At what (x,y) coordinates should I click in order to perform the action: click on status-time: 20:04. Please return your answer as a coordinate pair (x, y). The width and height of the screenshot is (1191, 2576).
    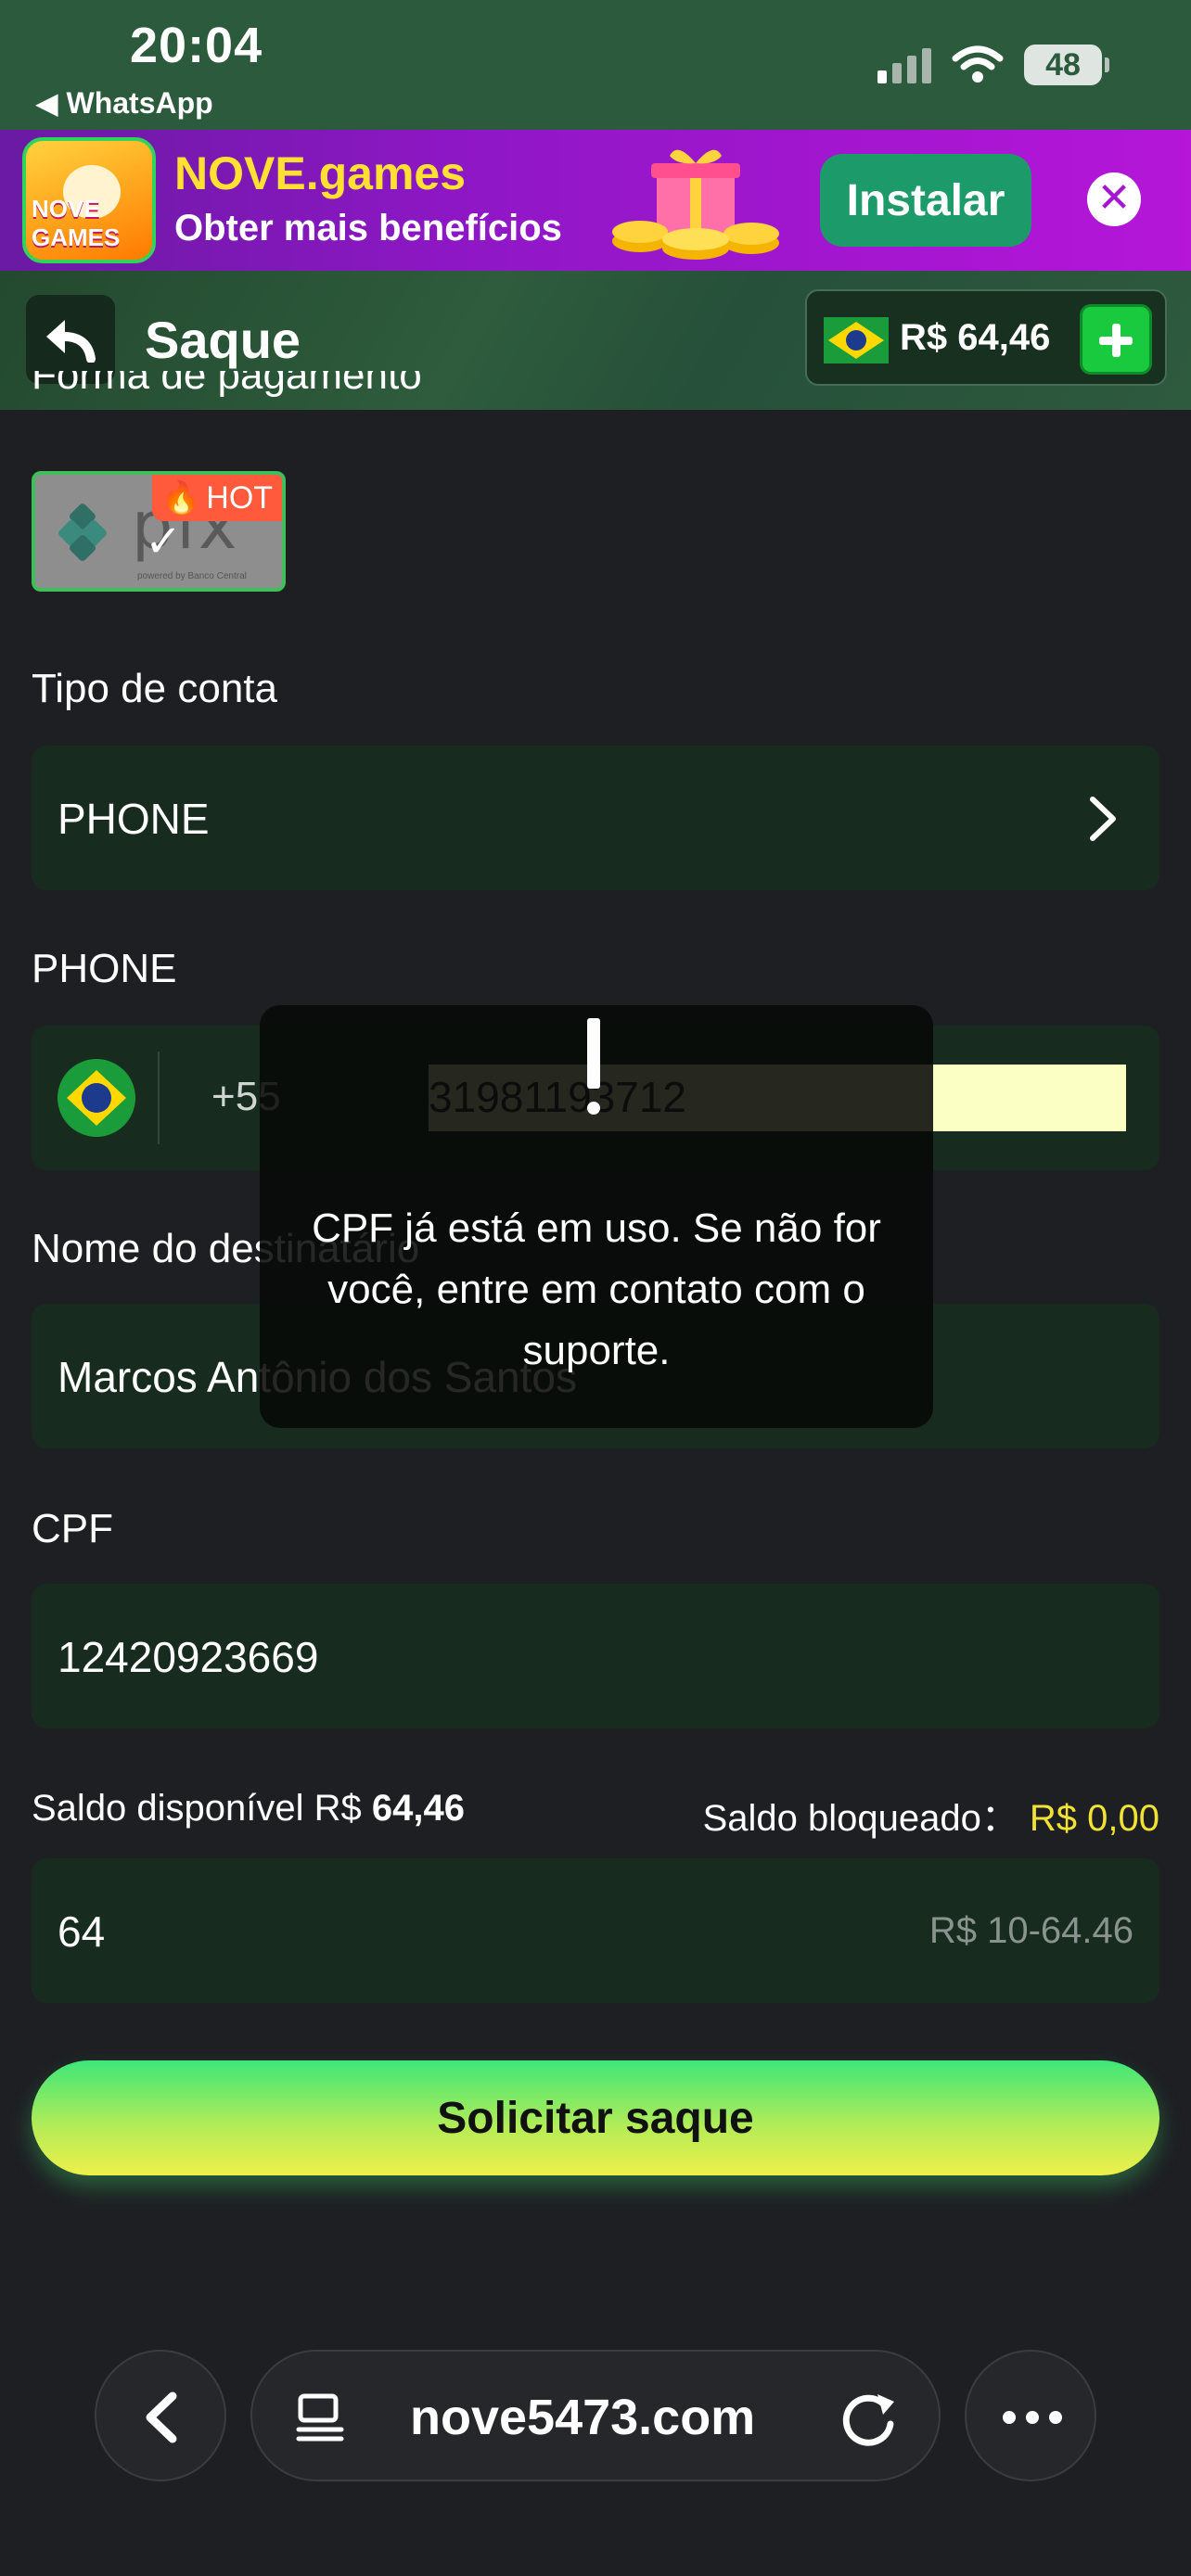
    Looking at the image, I should click on (196, 46).